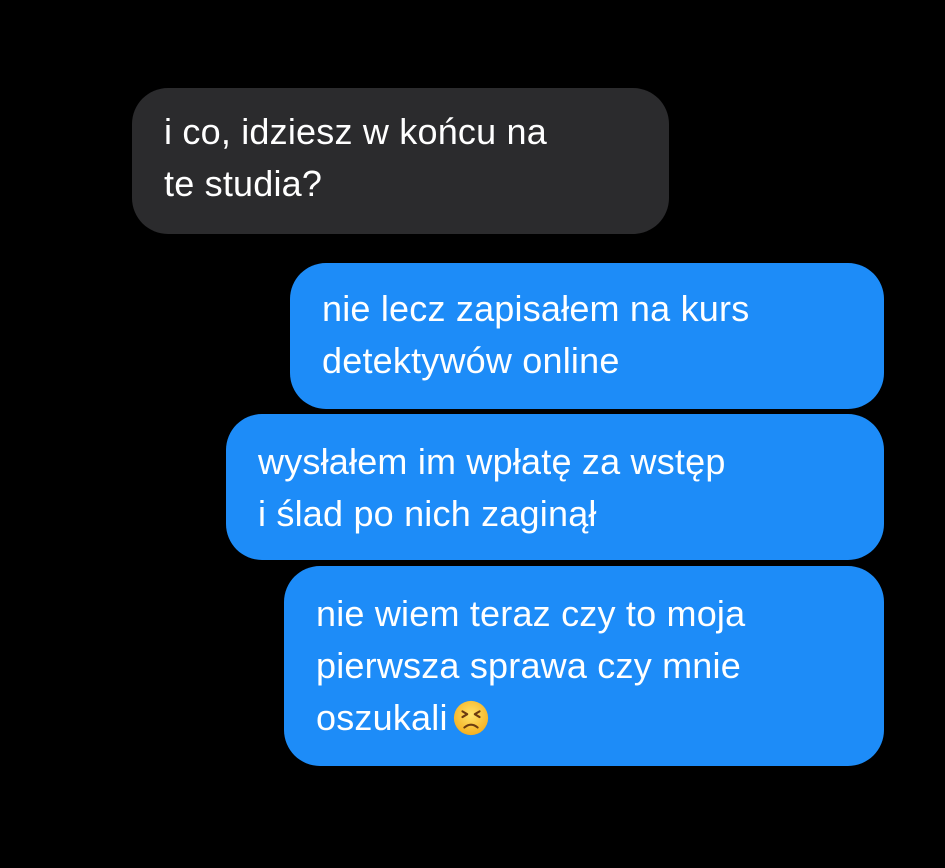 The image size is (945, 868). I want to click on message-text-line: wysłałem im wpłatę za wstęp, so click(492, 461).